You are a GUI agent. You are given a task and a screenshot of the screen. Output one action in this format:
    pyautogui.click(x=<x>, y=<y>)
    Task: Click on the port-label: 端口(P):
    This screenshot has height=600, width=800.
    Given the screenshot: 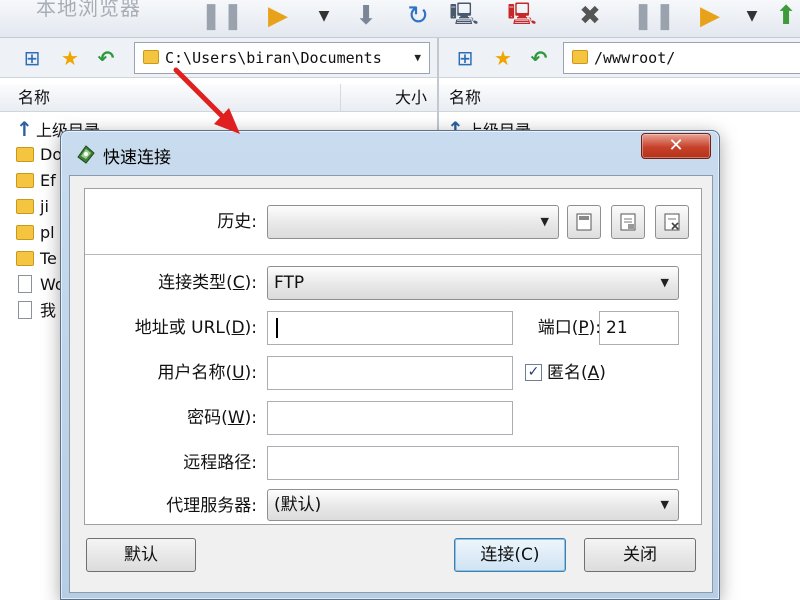 What is the action you would take?
    pyautogui.click(x=569, y=328)
    